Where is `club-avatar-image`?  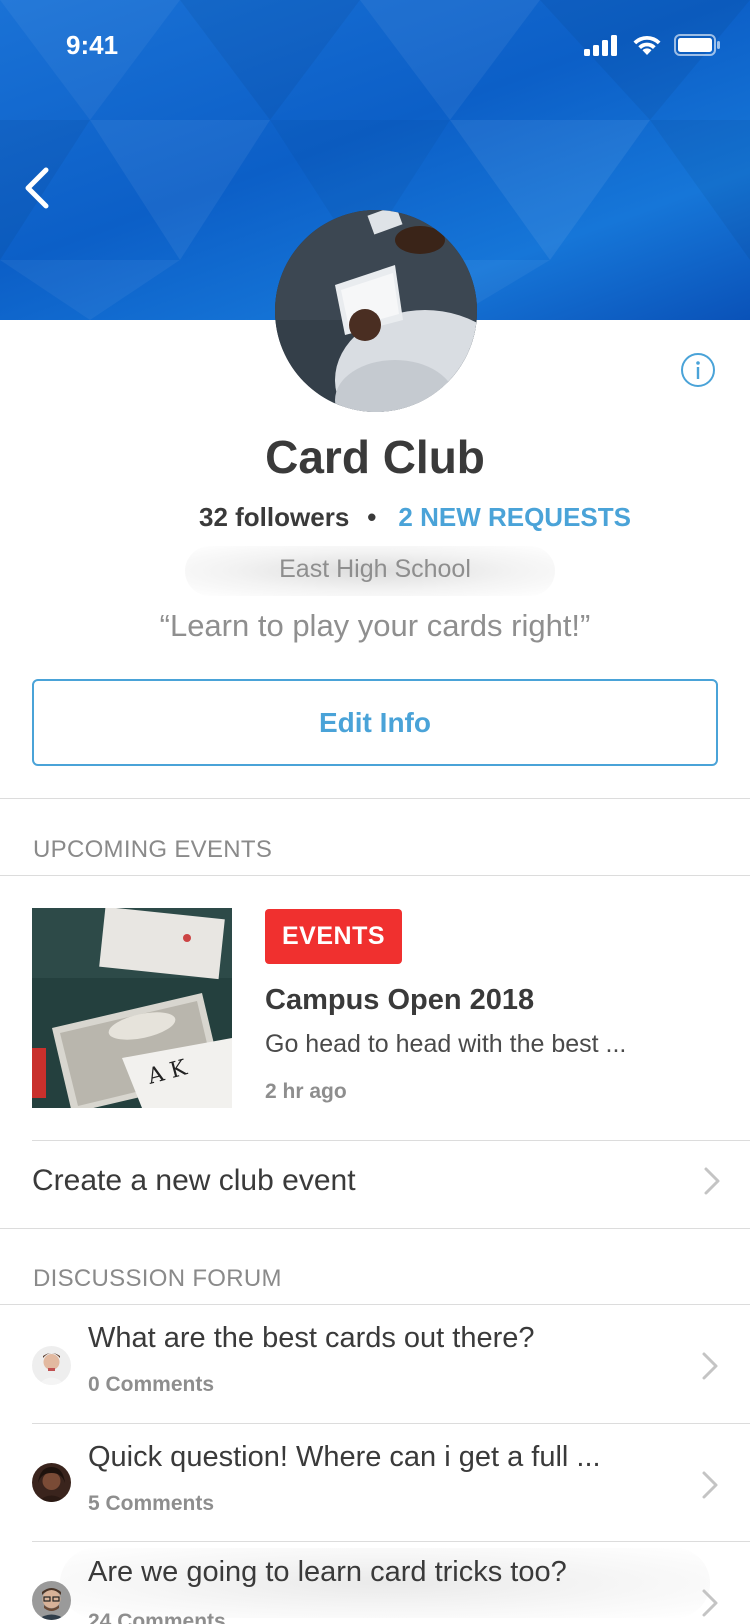 club-avatar-image is located at coordinates (376, 311).